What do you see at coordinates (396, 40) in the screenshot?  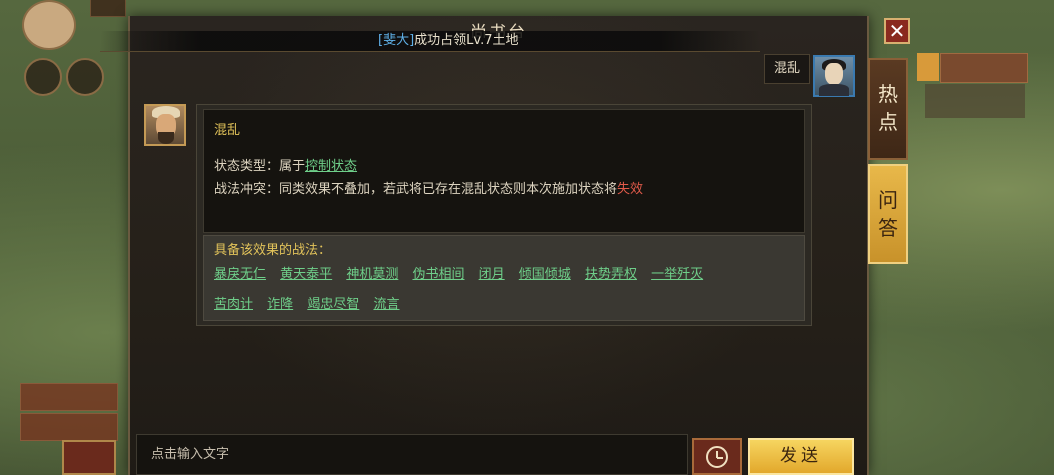 I see `notice-player-name: [斐大]` at bounding box center [396, 40].